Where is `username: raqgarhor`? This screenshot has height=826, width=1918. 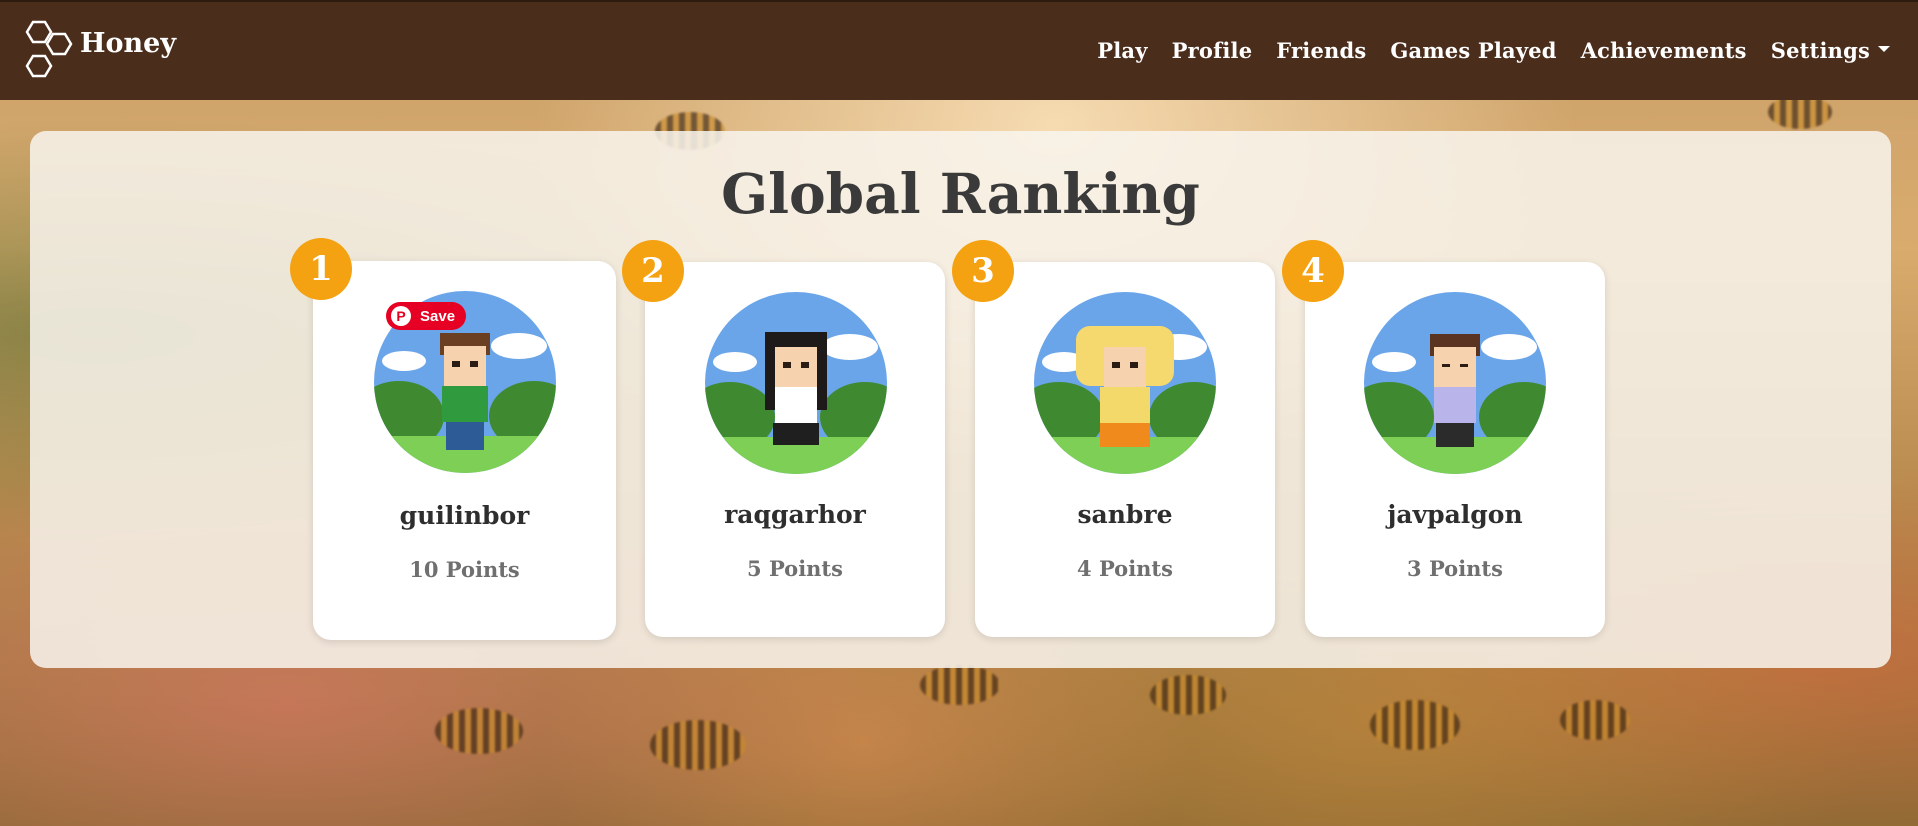 username: raqgarhor is located at coordinates (795, 514).